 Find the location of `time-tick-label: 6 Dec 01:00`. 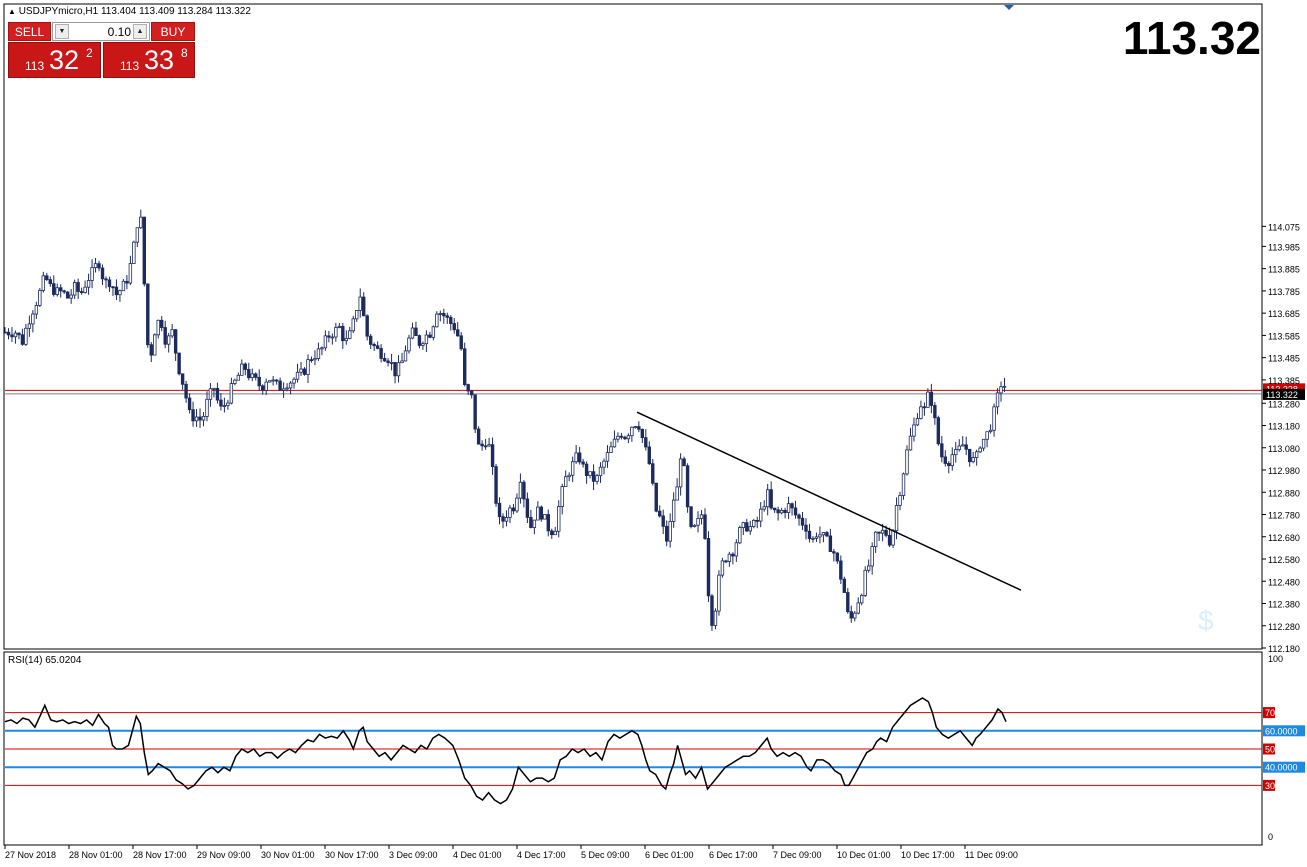

time-tick-label: 6 Dec 01:00 is located at coordinates (669, 855).